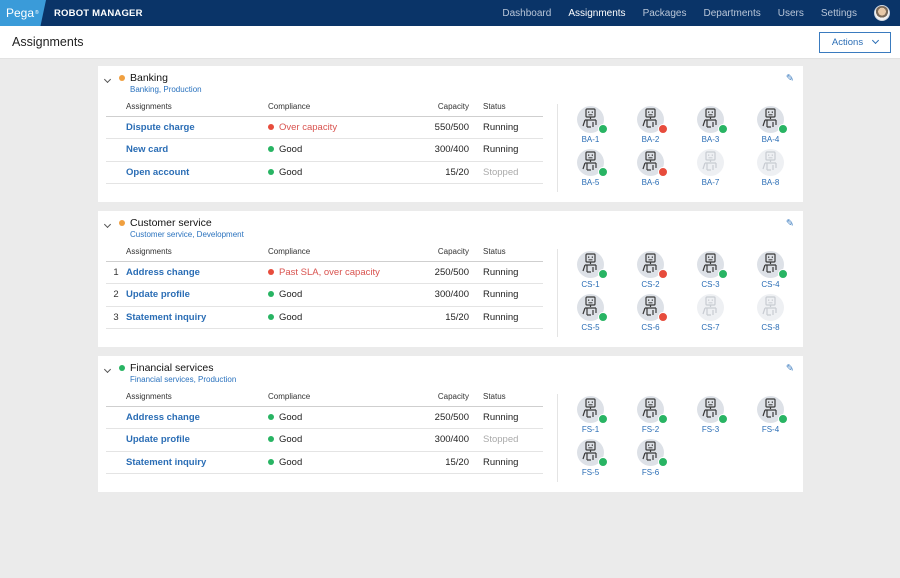 This screenshot has width=900, height=578. Describe the element at coordinates (513, 440) in the screenshot. I see `status-value: Stopped` at that location.